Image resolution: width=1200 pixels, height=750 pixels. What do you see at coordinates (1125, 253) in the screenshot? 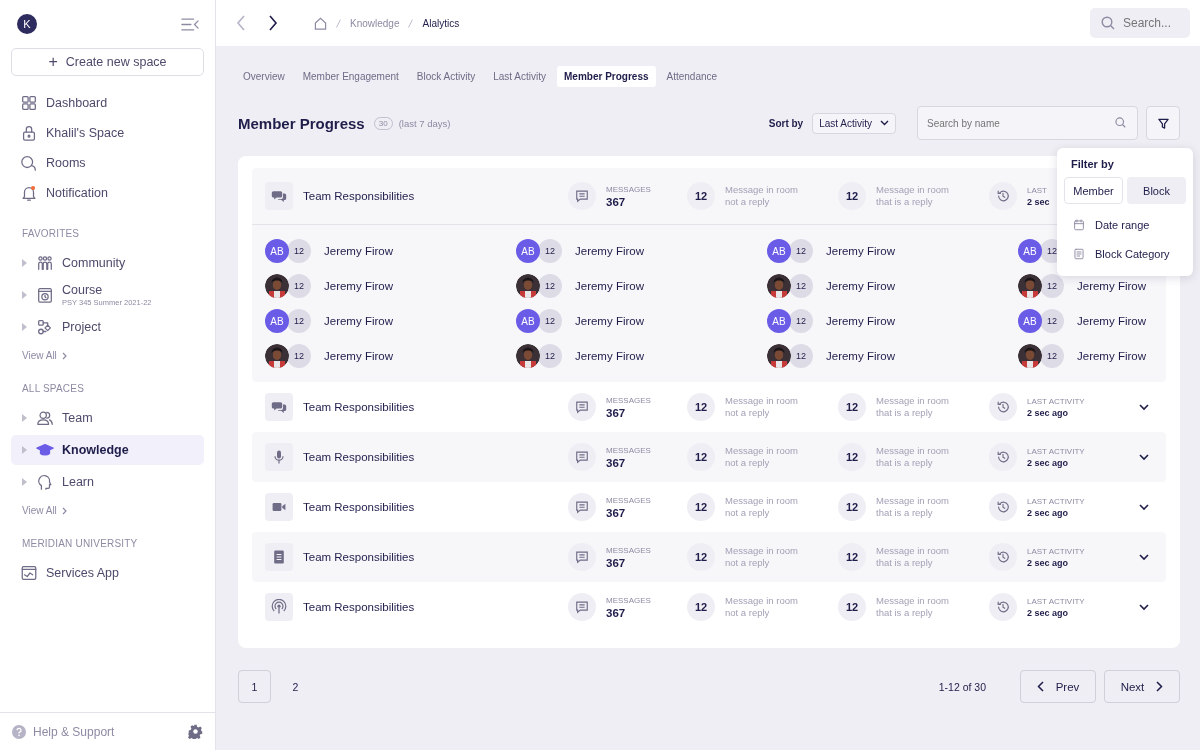
I see `filter-option: Block Category` at bounding box center [1125, 253].